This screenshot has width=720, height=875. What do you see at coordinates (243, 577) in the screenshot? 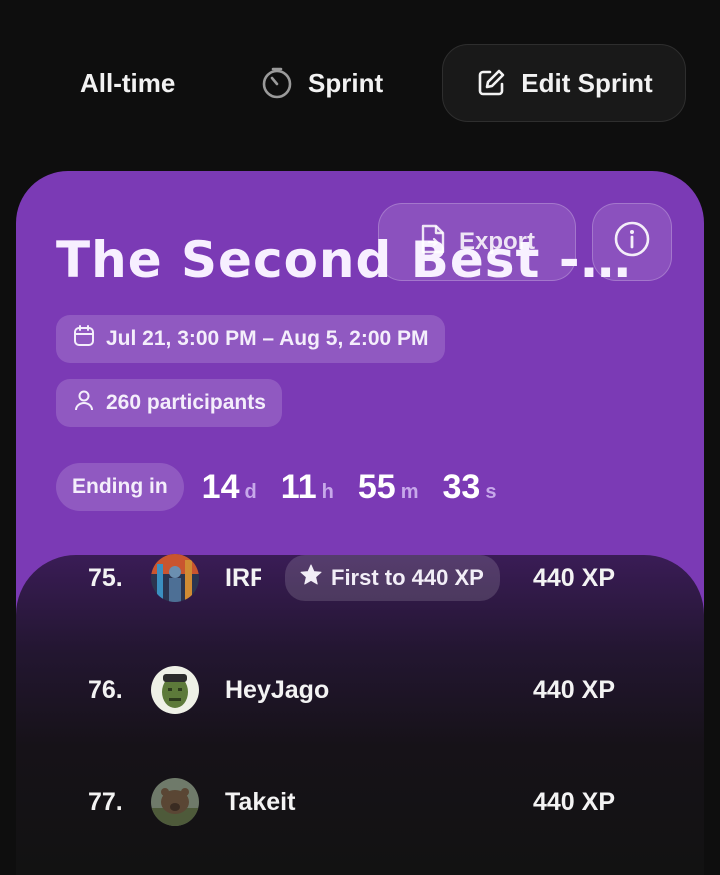
I see `username: IRF` at bounding box center [243, 577].